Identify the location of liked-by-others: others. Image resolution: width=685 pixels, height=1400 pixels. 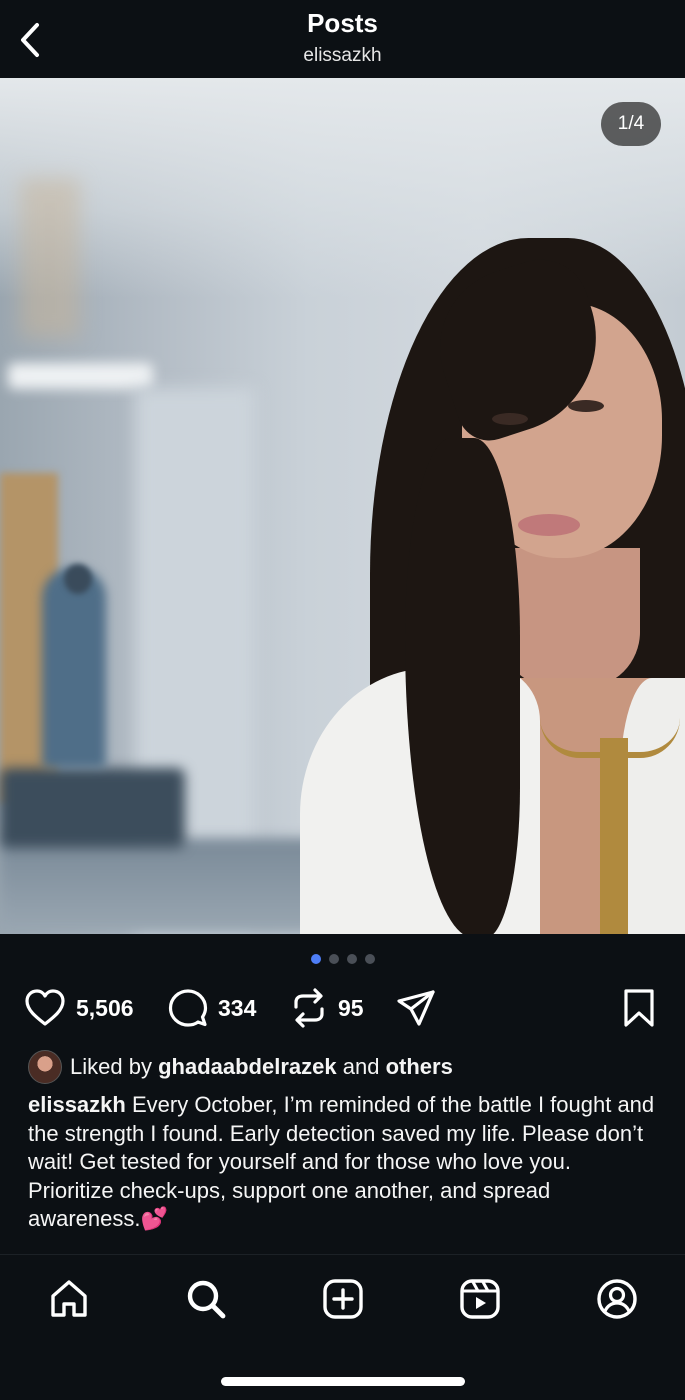
(419, 1067).